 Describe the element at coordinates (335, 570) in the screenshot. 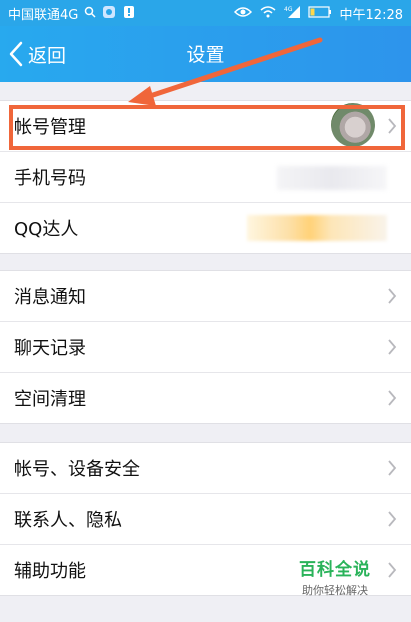

I see `watermark-title: 百科全说` at that location.